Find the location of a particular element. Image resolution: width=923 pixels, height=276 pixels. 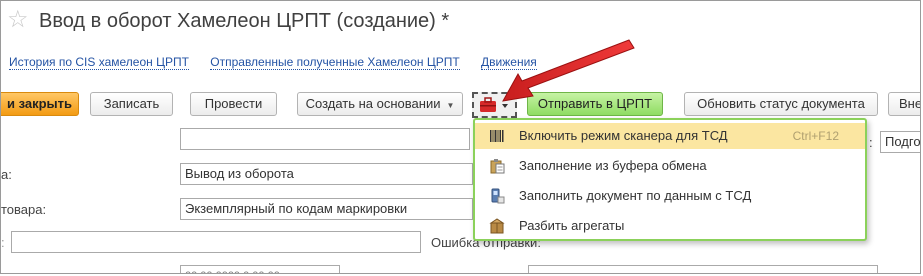

arrow-icon is located at coordinates (568, 70).